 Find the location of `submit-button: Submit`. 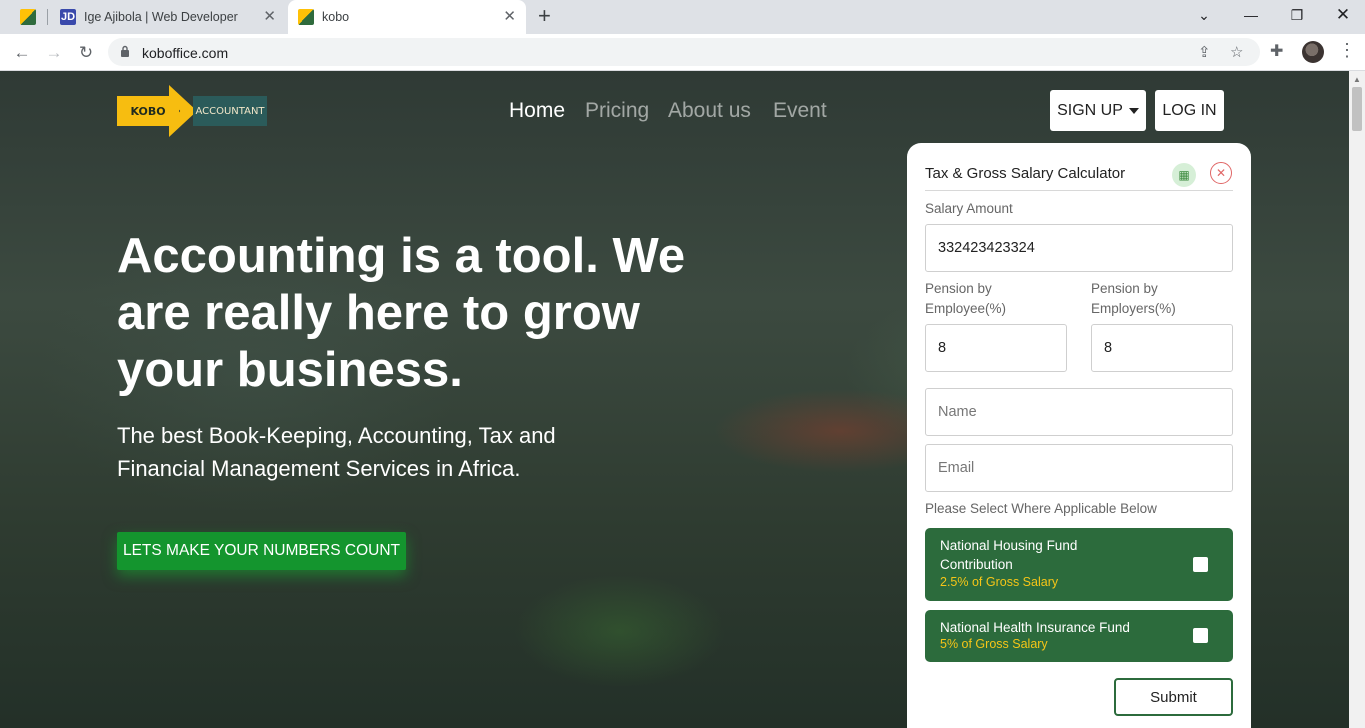

submit-button: Submit is located at coordinates (1173, 697).